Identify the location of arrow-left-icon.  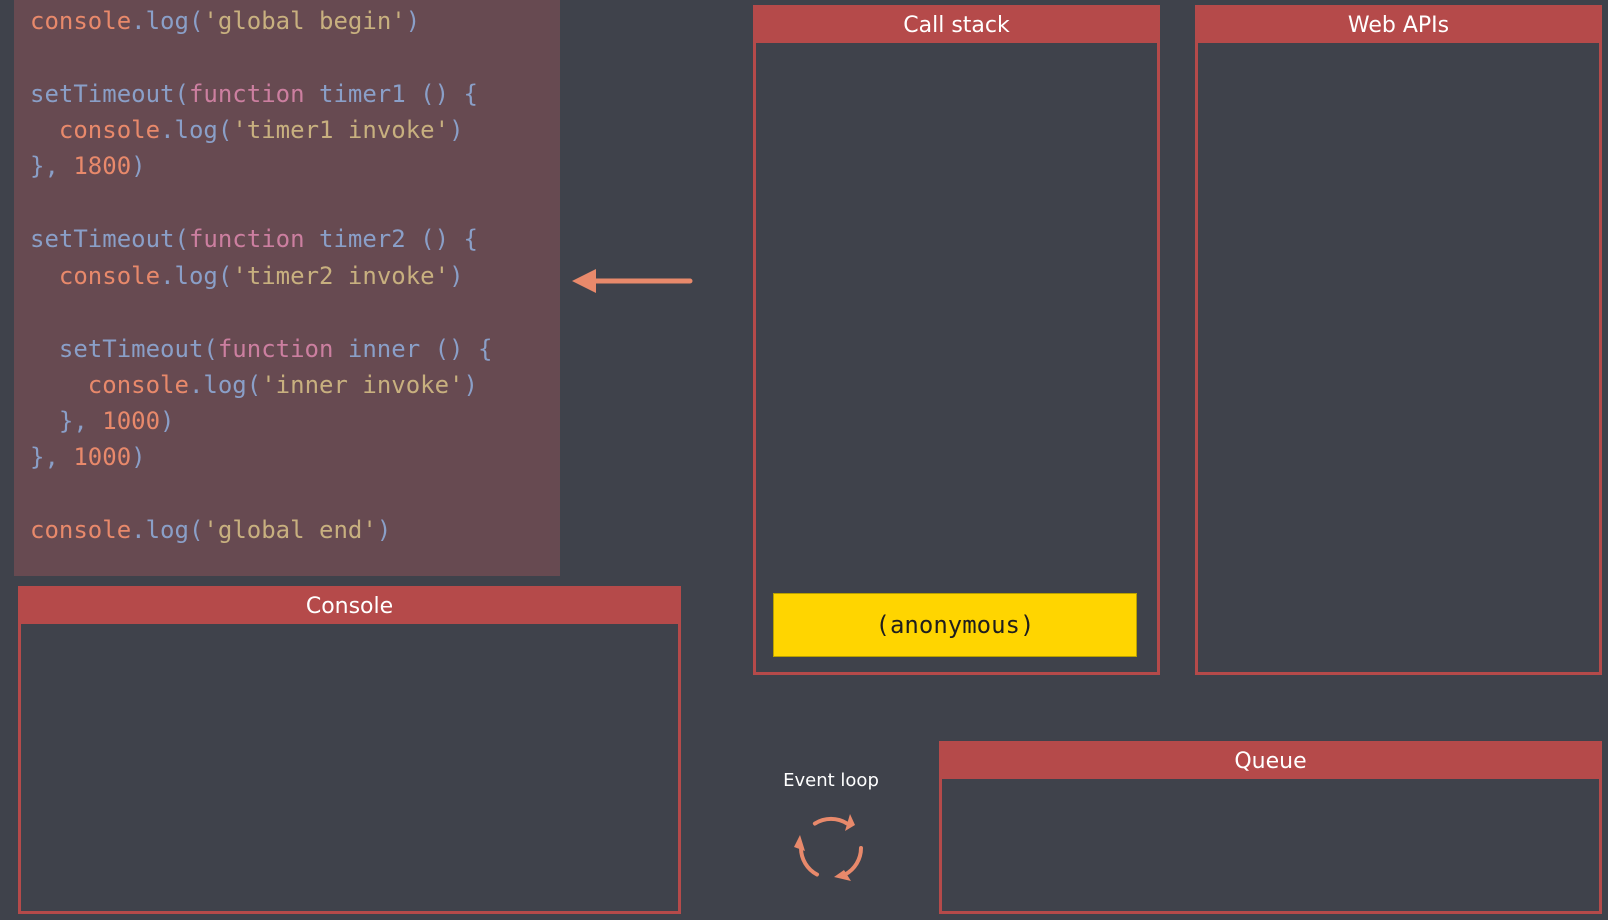
(632, 281).